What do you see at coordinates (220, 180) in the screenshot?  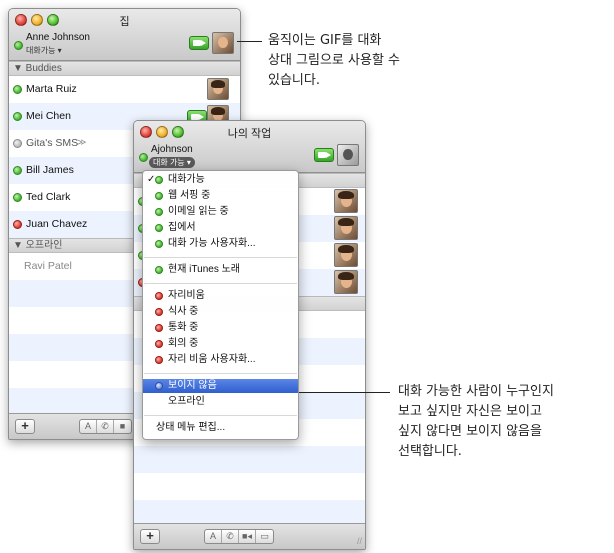 I see `menu-item-available: ✓ 대화가능` at bounding box center [220, 180].